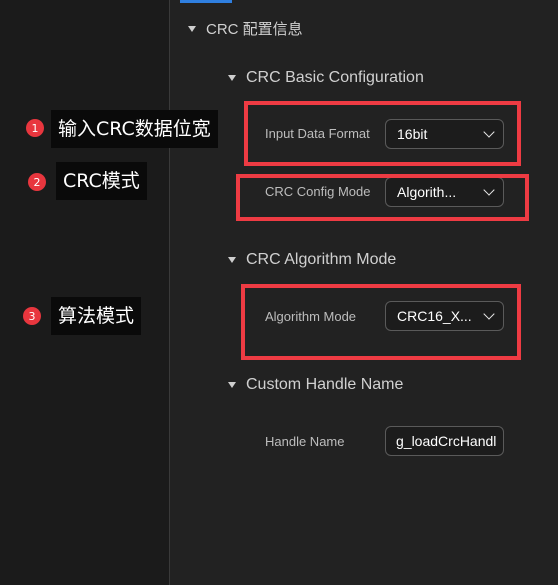 The image size is (558, 585). Describe the element at coordinates (381, 322) in the screenshot. I see `highlight-box-algorithm-mode` at that location.